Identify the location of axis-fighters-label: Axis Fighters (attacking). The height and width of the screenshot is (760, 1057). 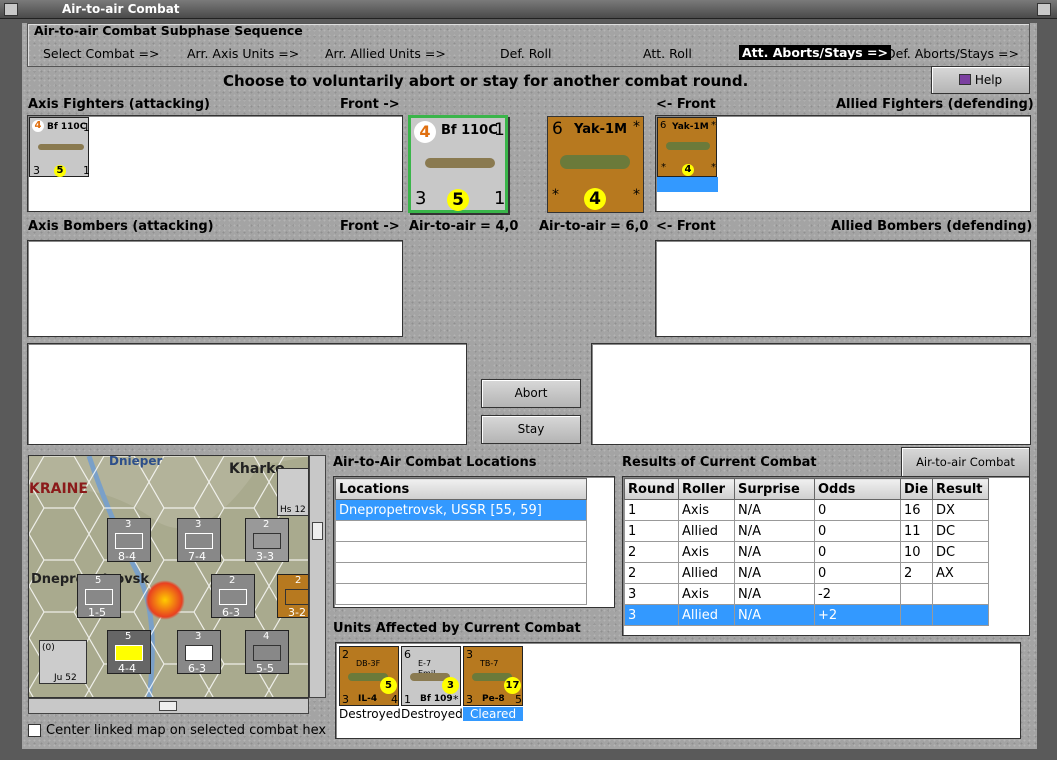
(119, 104).